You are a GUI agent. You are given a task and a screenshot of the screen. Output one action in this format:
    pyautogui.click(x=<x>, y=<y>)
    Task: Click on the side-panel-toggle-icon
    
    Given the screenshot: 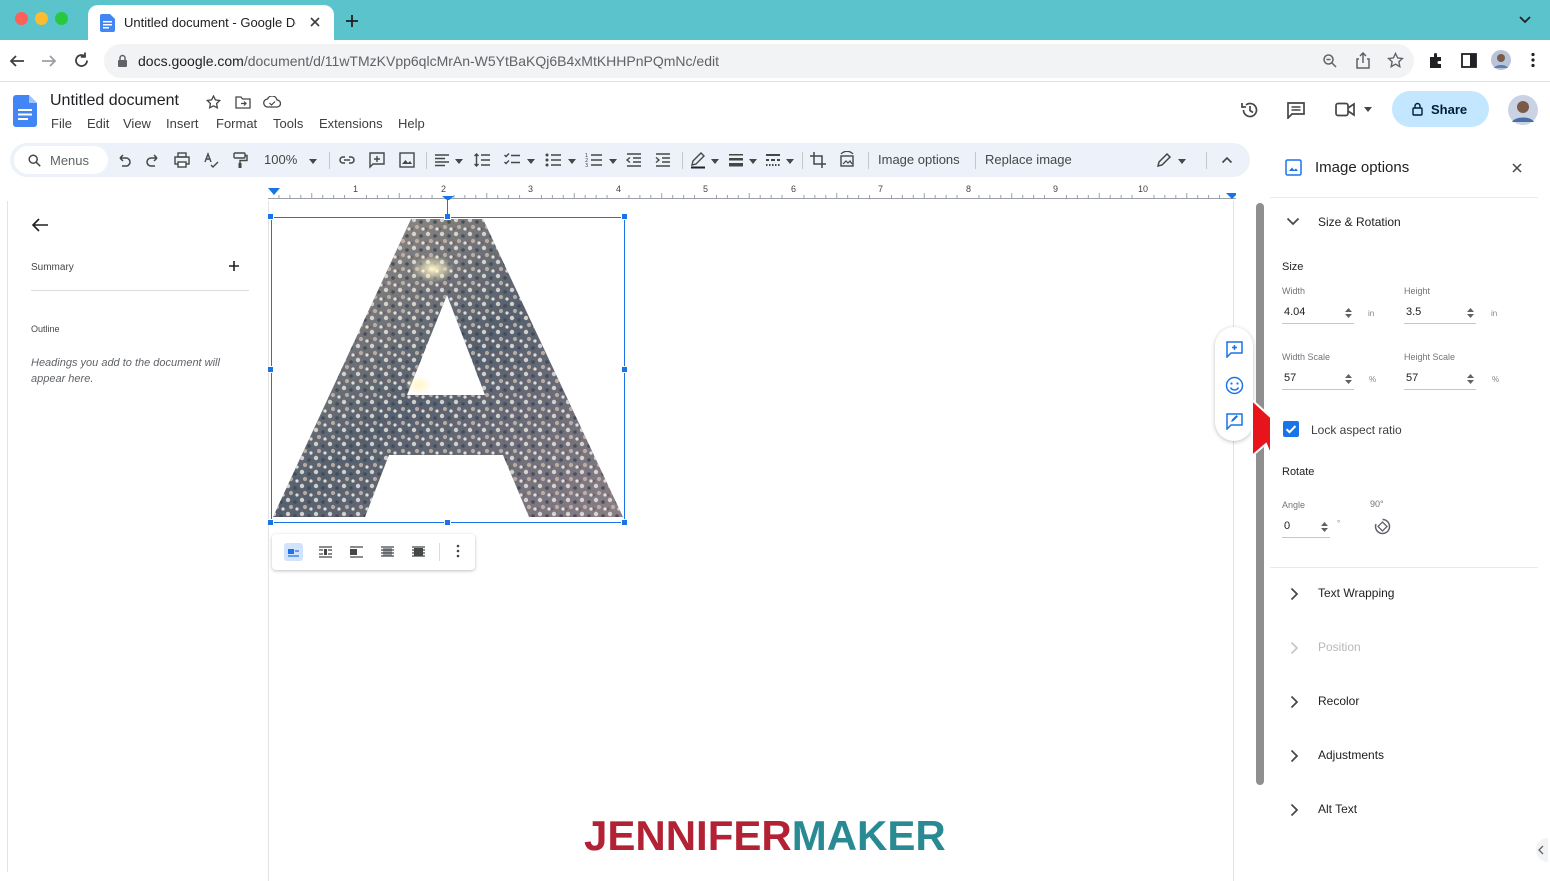 What is the action you would take?
    pyautogui.click(x=1540, y=850)
    